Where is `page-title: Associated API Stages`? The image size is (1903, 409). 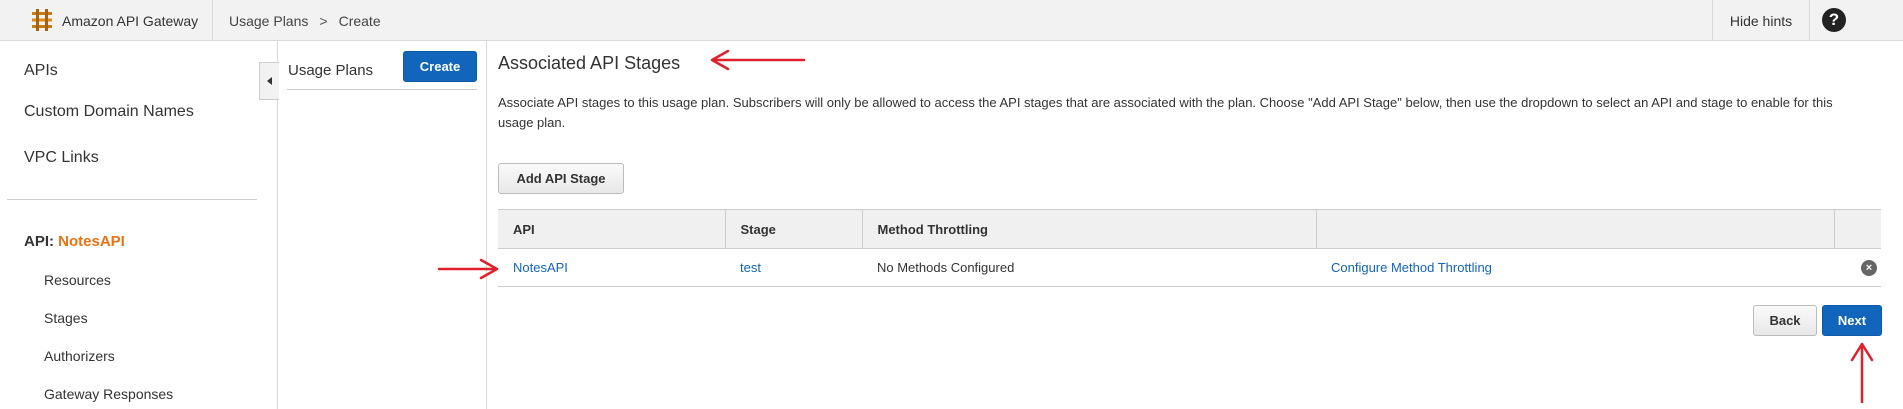 page-title: Associated API Stages is located at coordinates (589, 63).